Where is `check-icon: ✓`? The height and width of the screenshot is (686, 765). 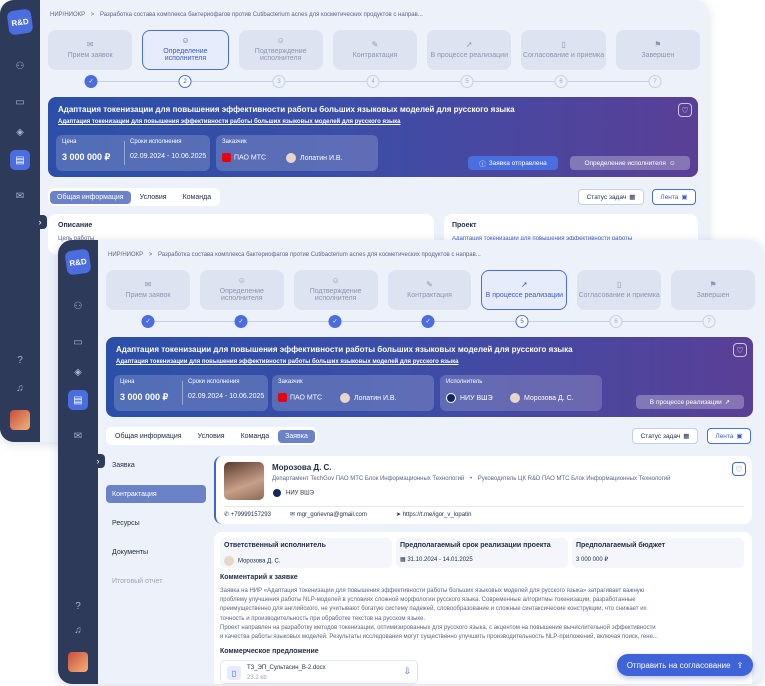 check-icon: ✓ is located at coordinates (148, 321).